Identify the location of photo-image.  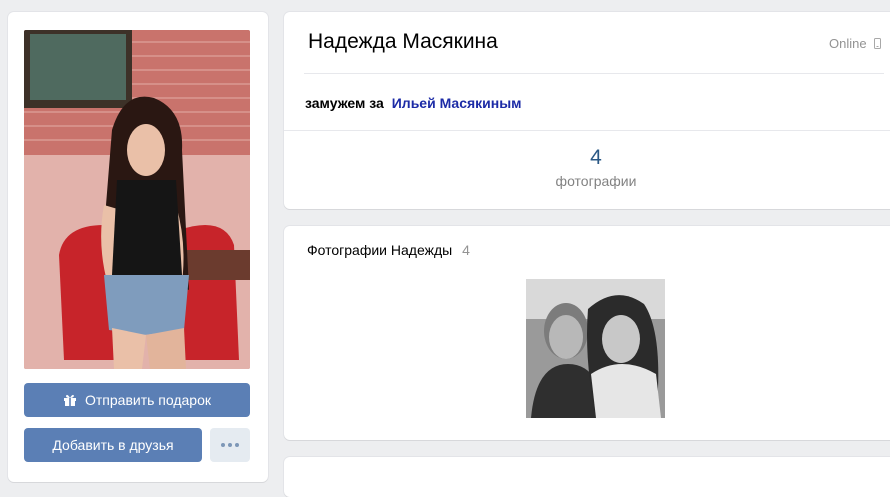
(595, 348).